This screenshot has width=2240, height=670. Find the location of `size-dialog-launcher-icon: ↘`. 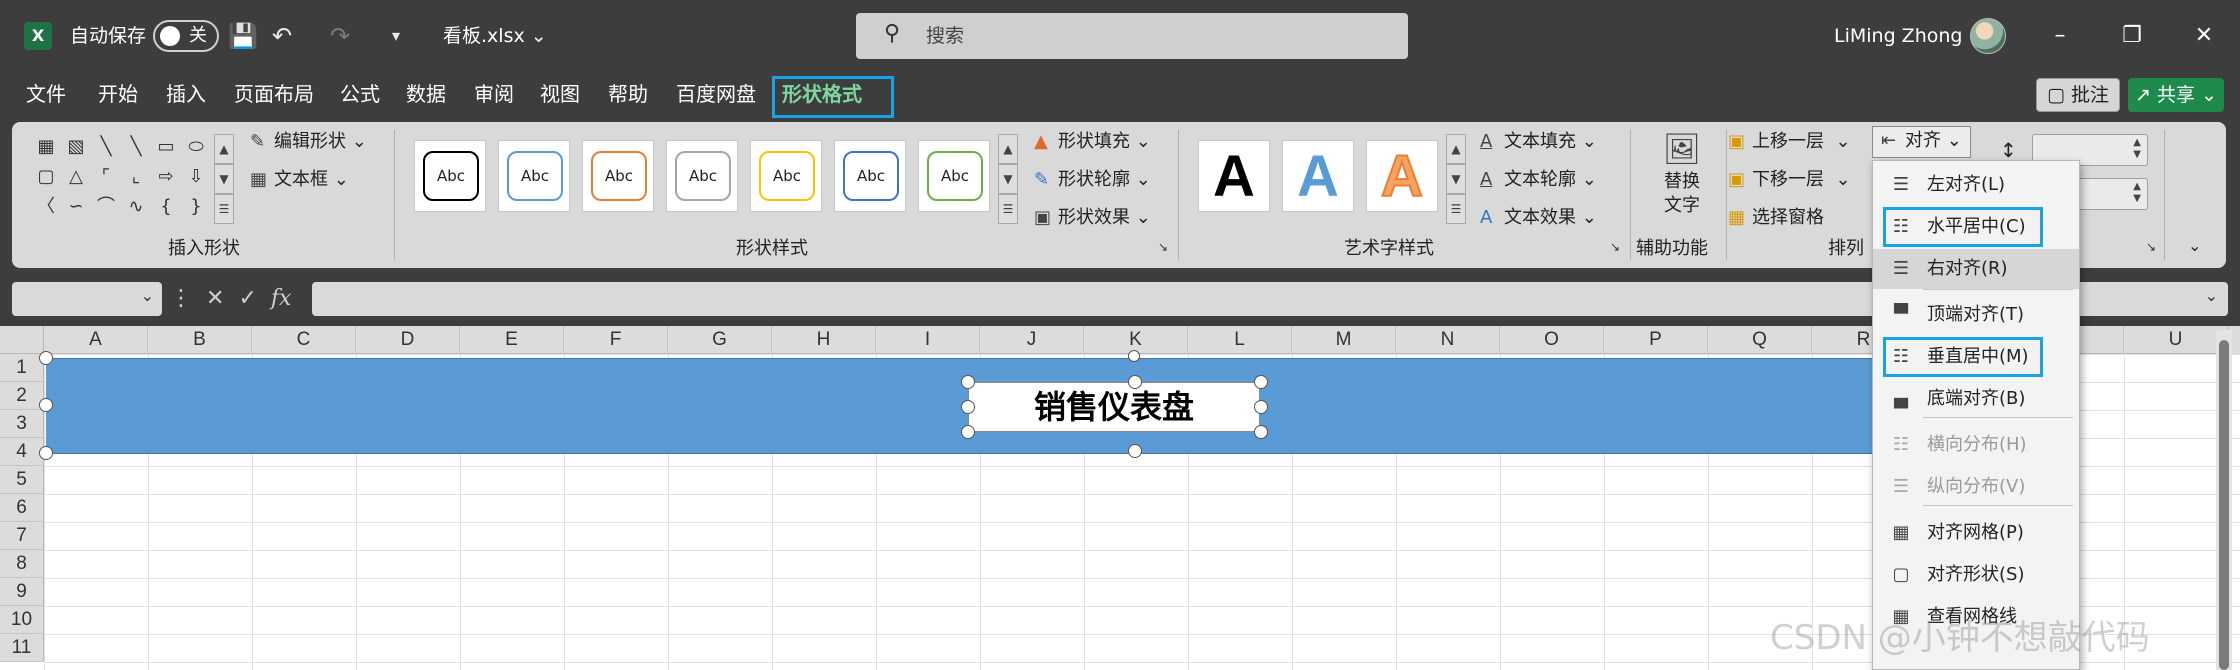

size-dialog-launcher-icon: ↘ is located at coordinates (2151, 247).